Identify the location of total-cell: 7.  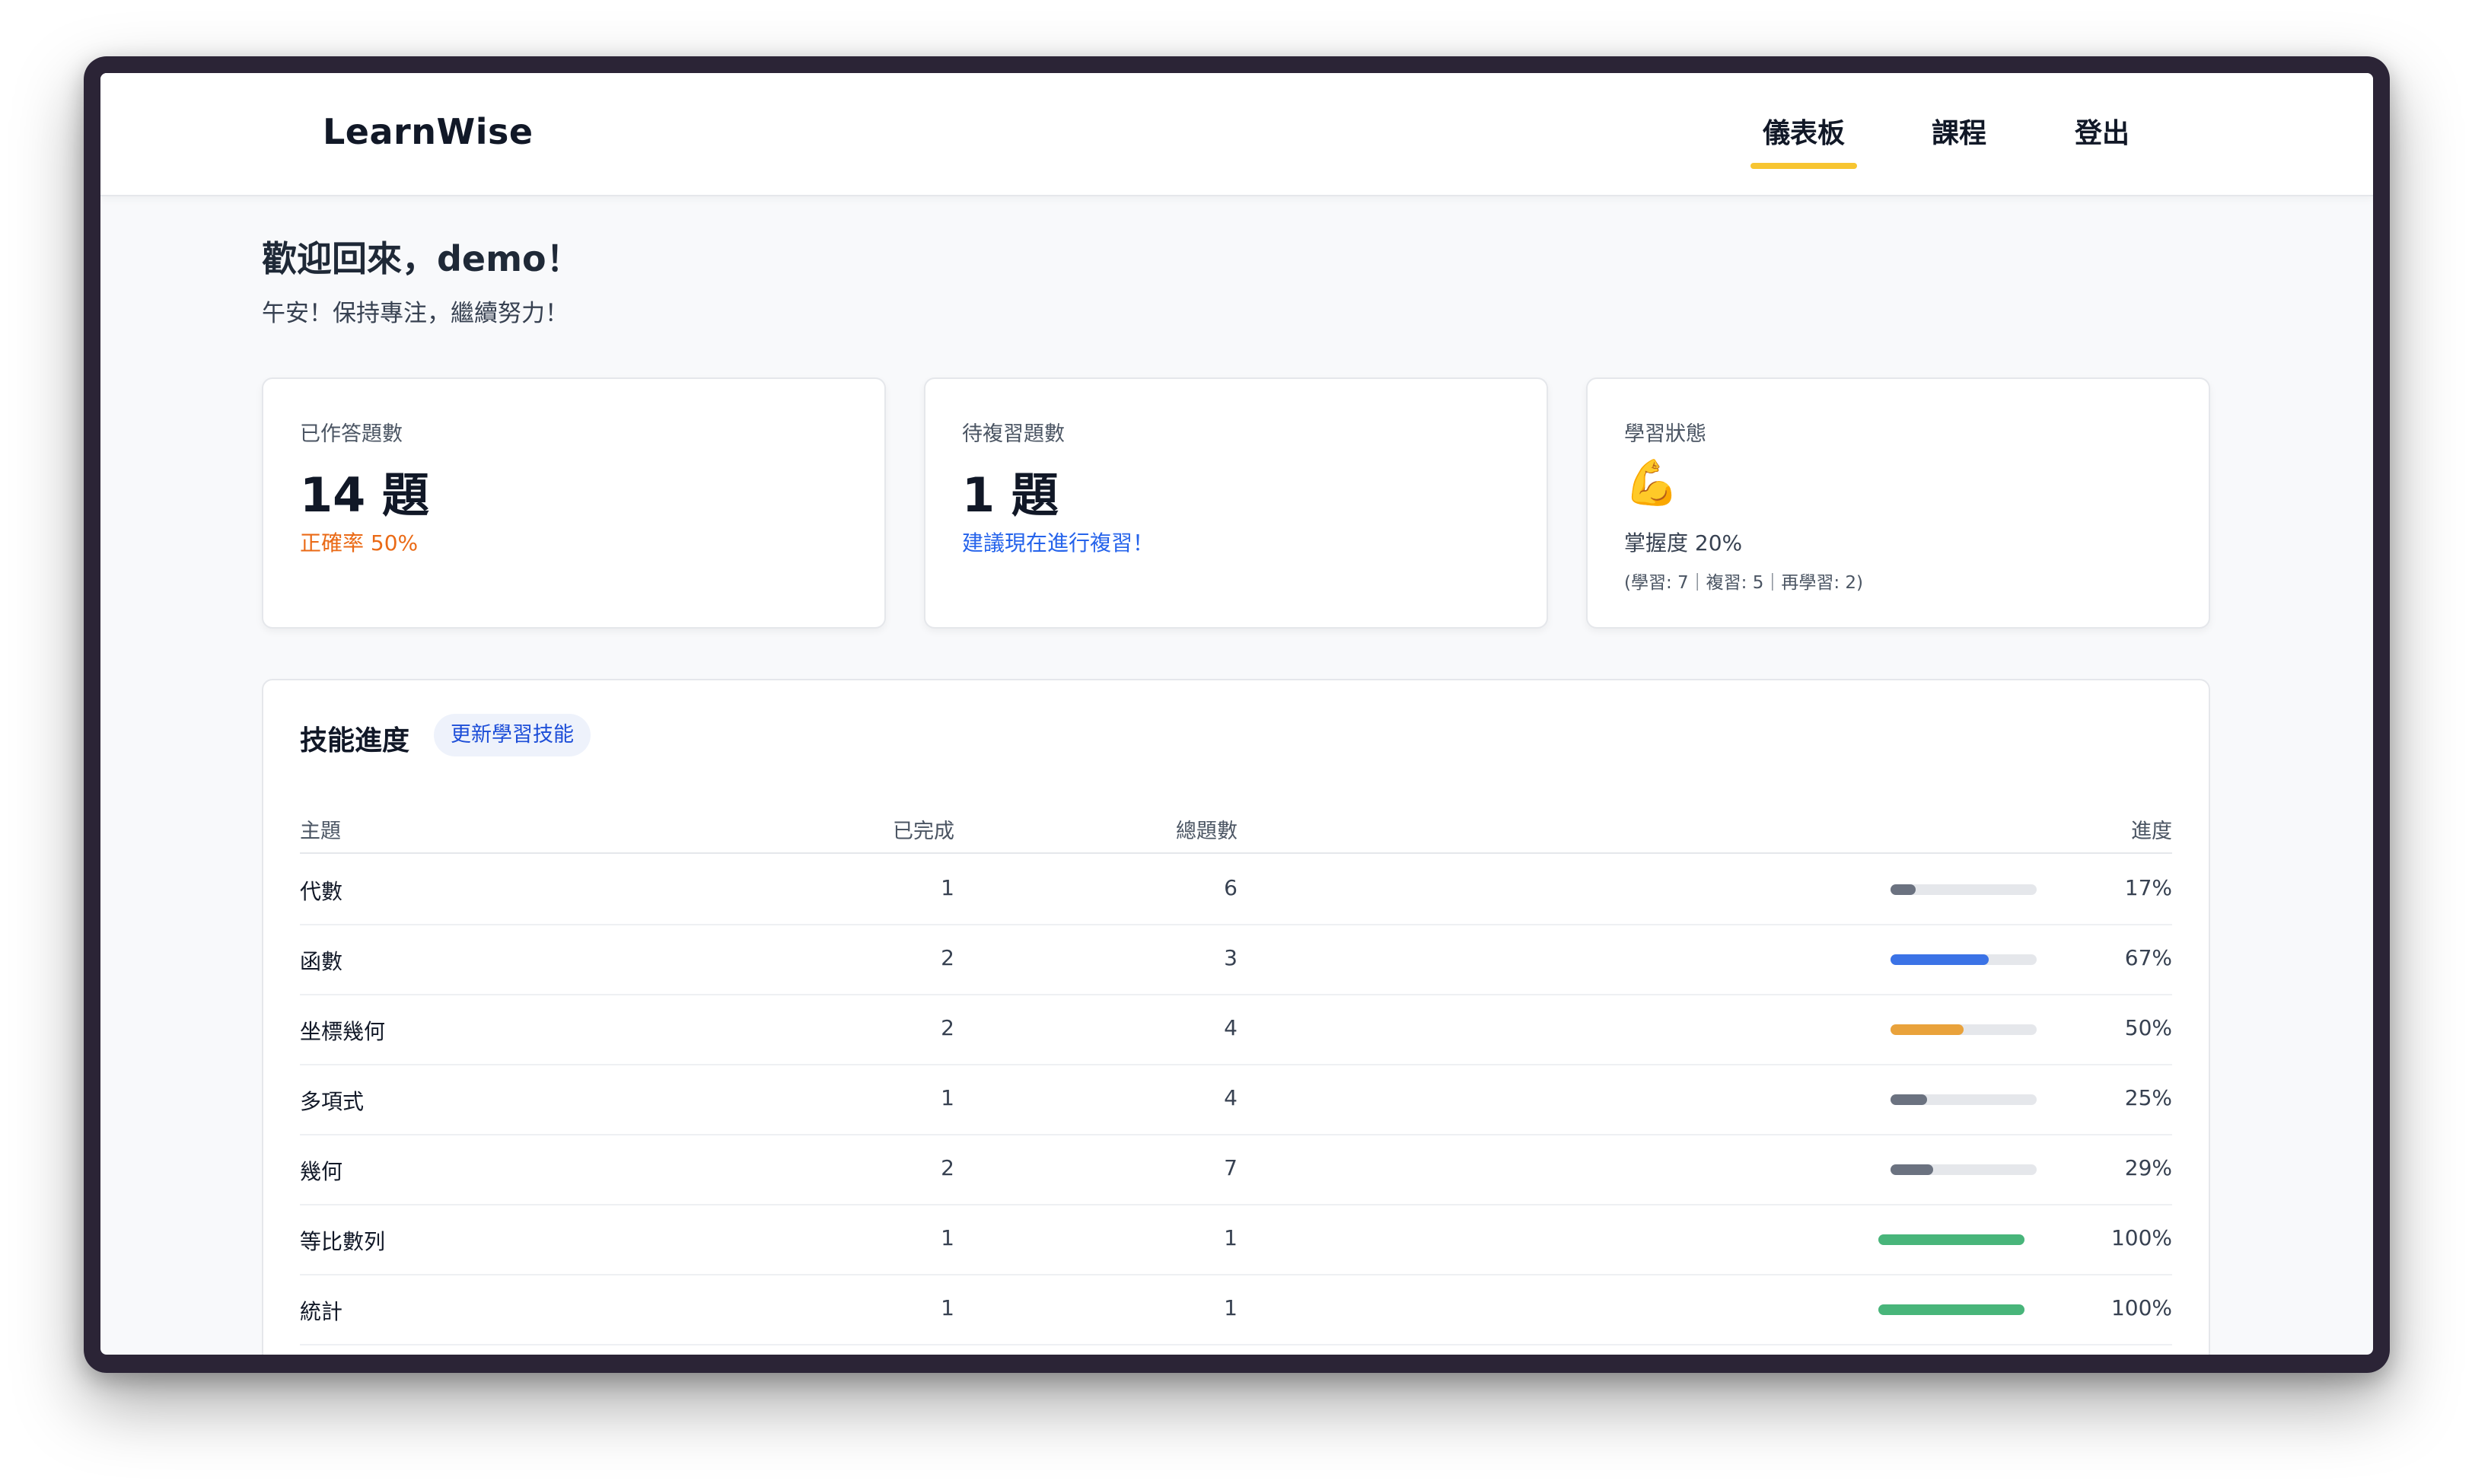
(1231, 1167).